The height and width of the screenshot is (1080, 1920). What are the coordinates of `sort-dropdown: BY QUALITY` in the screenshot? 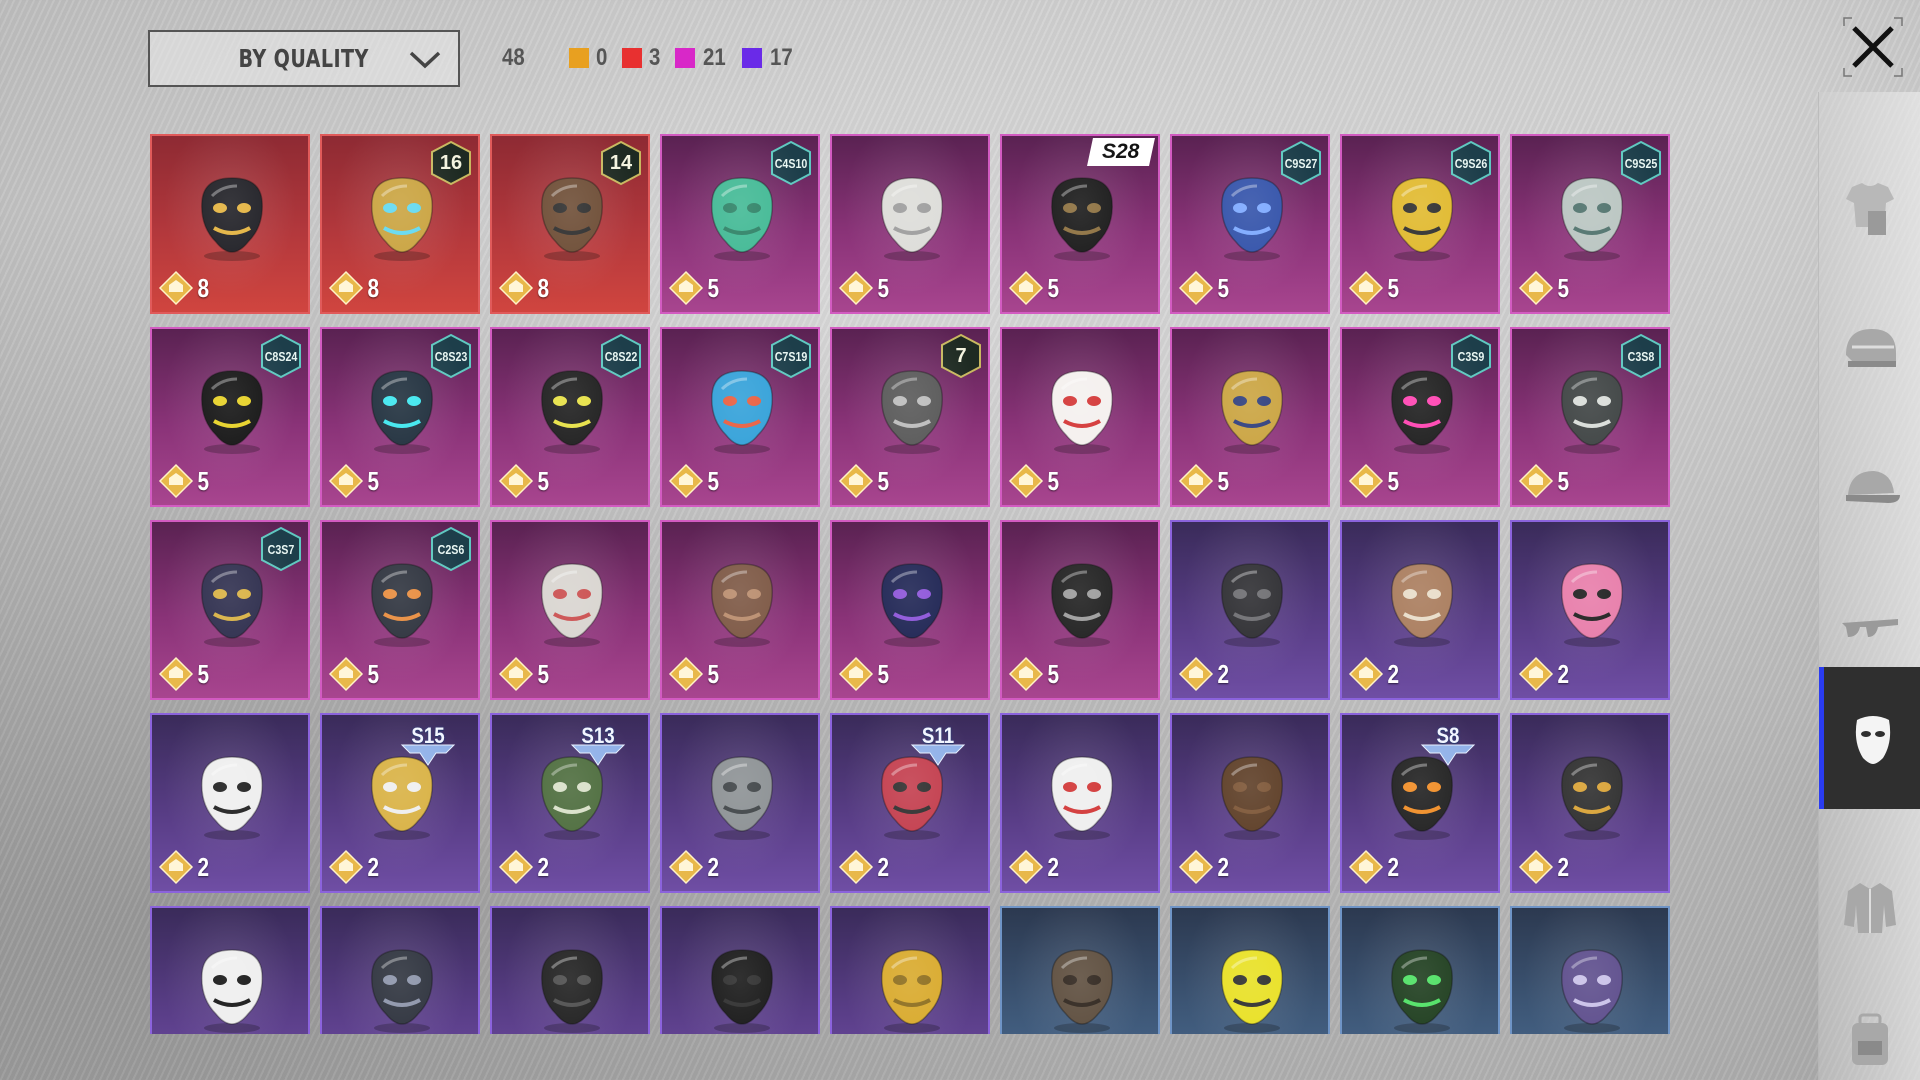 It's located at (304, 58).